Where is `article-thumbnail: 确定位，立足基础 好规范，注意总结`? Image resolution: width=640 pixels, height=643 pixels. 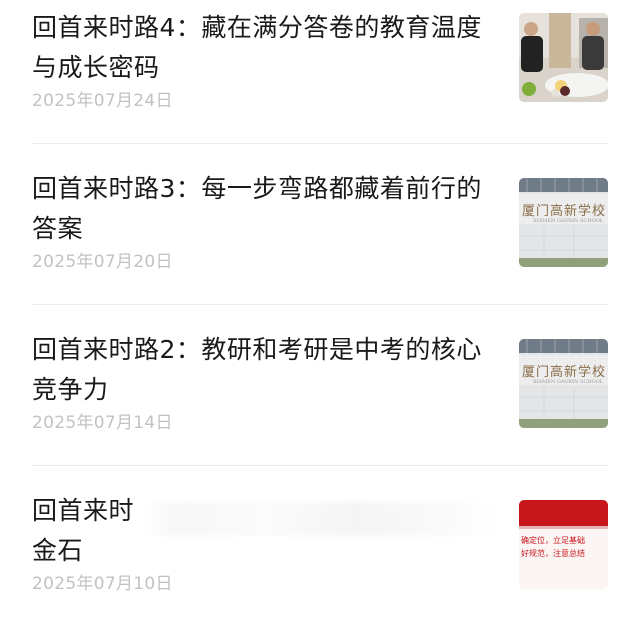
article-thumbnail: 确定位，立足基础 好规范，注意总结 is located at coordinates (563, 544).